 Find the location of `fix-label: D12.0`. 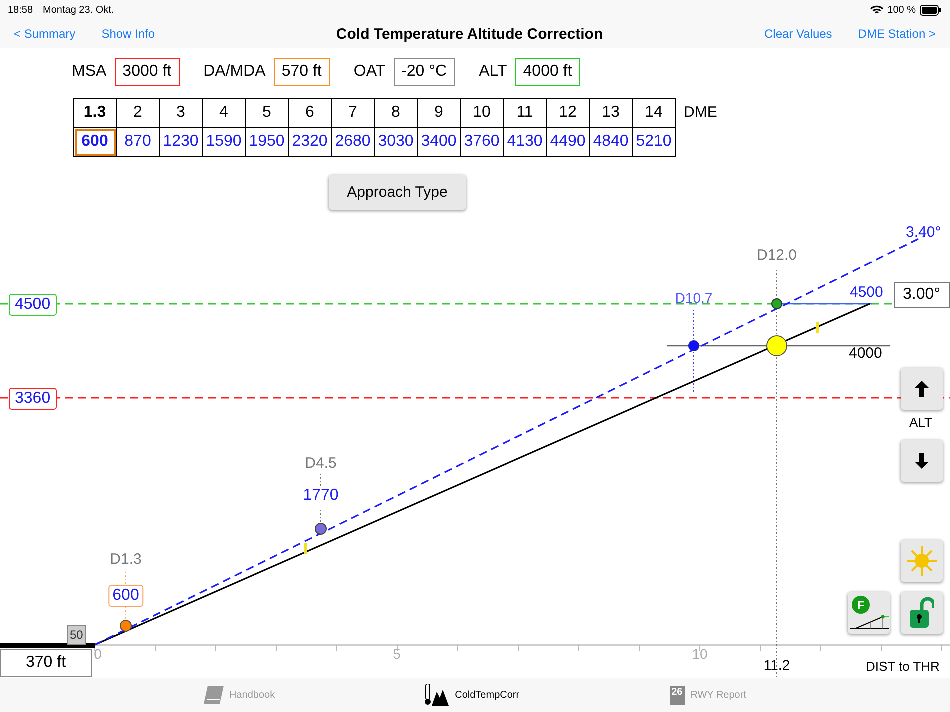

fix-label: D12.0 is located at coordinates (777, 255).